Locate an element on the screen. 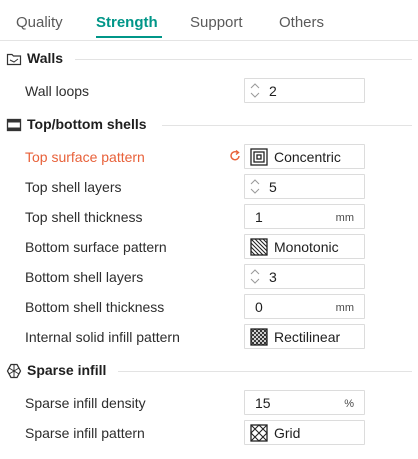 The image size is (418, 459). internal-solid-infill-pattern-select: Rectilinear is located at coordinates (304, 336).